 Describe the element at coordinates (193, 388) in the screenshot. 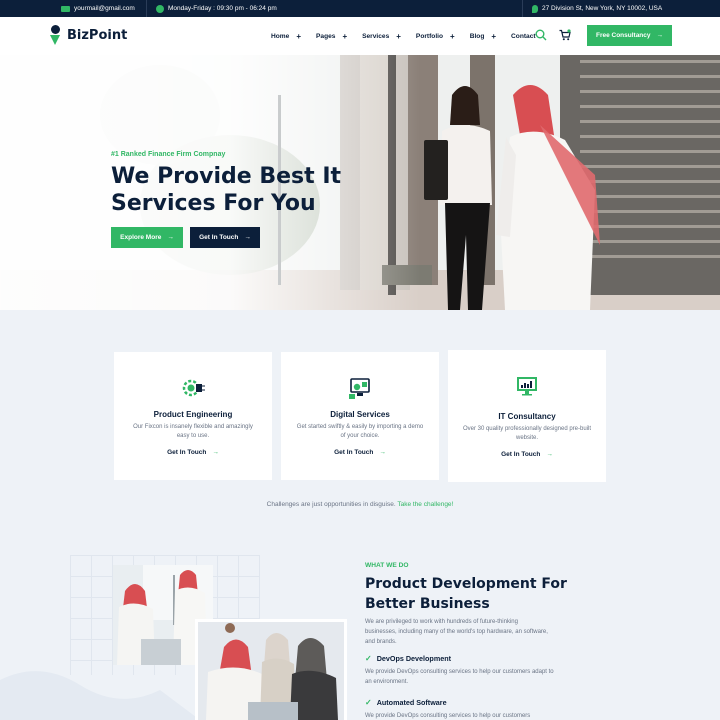

I see `gear-chip-icon` at that location.